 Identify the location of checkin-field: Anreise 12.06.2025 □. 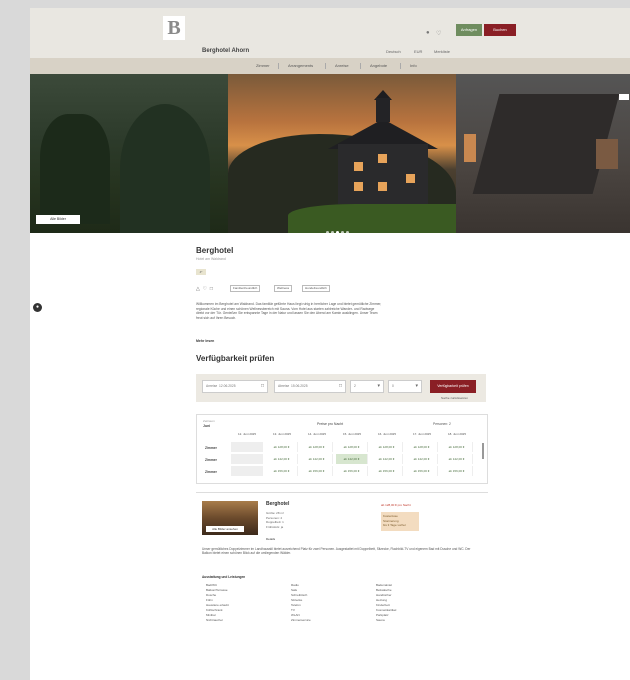
(235, 386).